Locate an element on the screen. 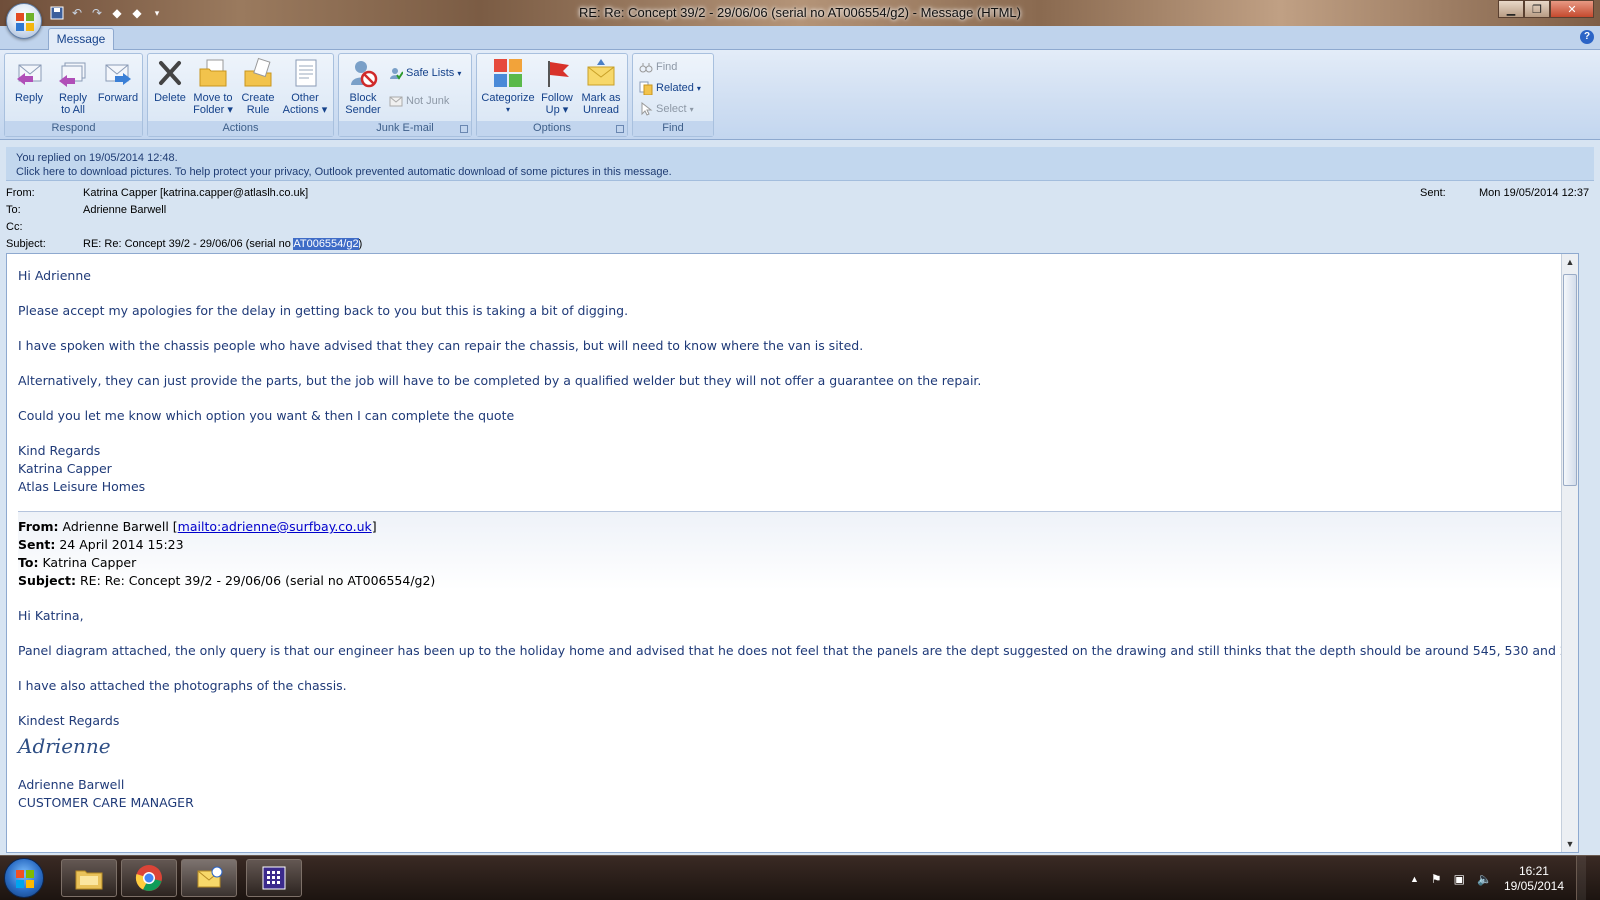 This screenshot has height=900, width=1600. explorer-icon is located at coordinates (89, 878).